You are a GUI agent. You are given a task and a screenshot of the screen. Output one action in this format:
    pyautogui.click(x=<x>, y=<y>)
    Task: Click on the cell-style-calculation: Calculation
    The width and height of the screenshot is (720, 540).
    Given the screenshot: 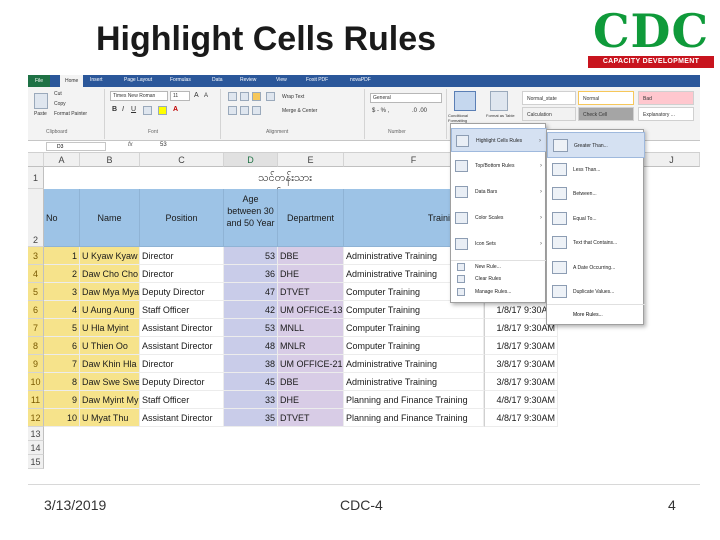 What is the action you would take?
    pyautogui.click(x=549, y=114)
    